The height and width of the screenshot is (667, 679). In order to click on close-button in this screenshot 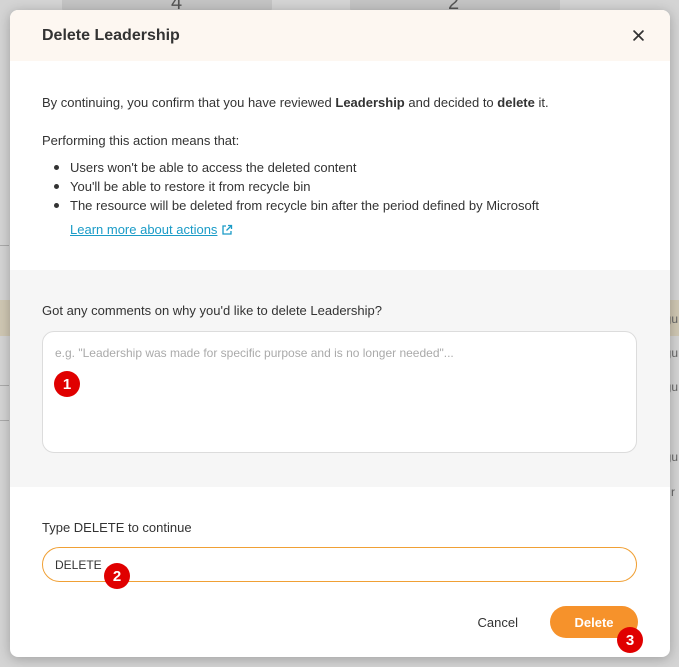, I will do `click(638, 36)`.